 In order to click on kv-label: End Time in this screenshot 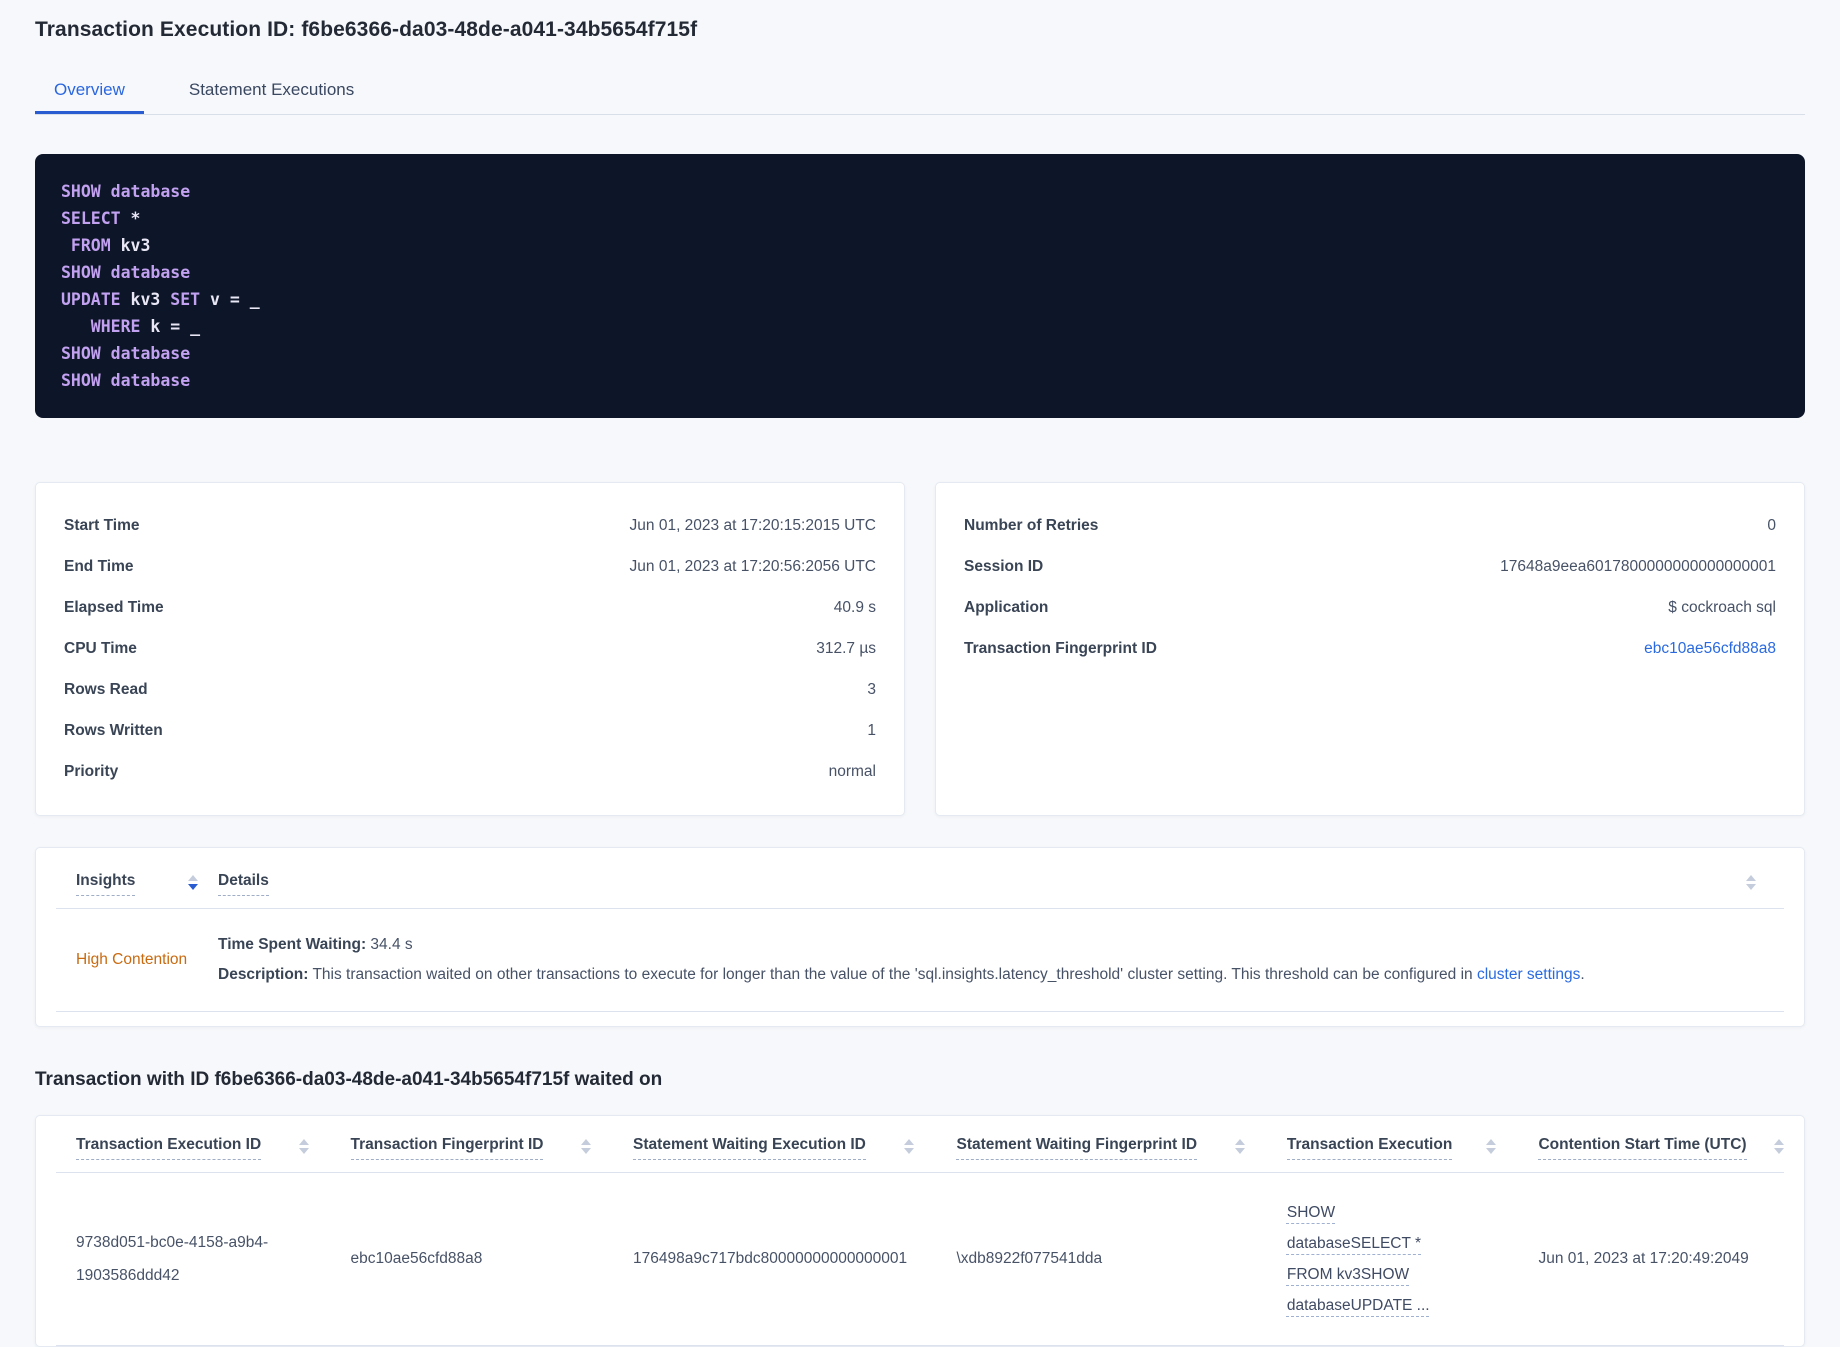, I will do `click(99, 566)`.